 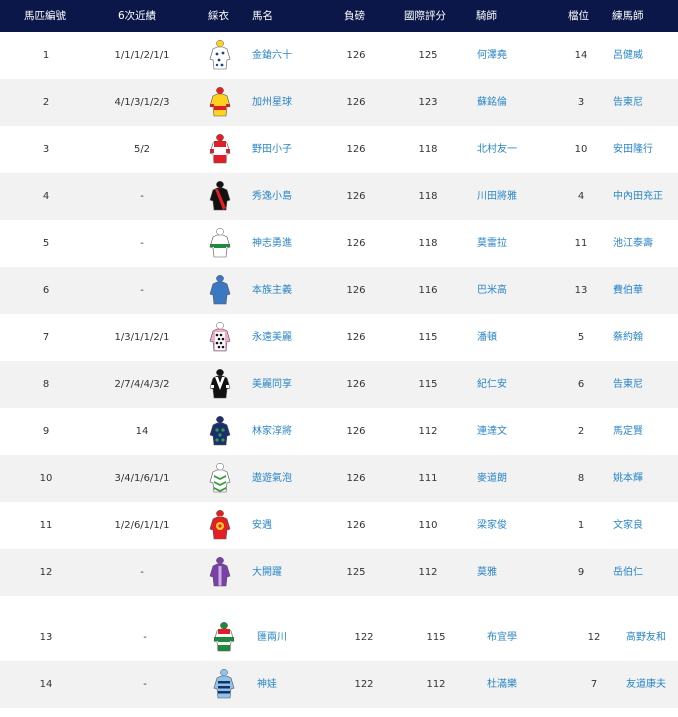 I want to click on jockey-name-link: 紀仁安, so click(x=492, y=384).